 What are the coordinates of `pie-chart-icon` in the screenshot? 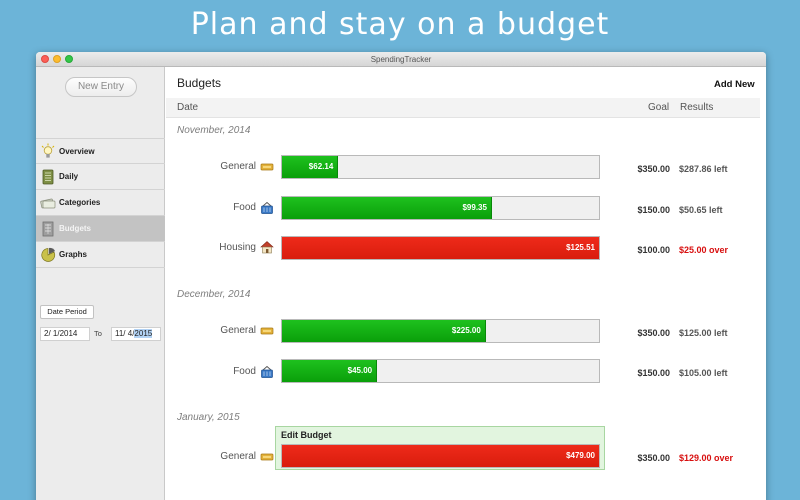 It's located at (48, 255).